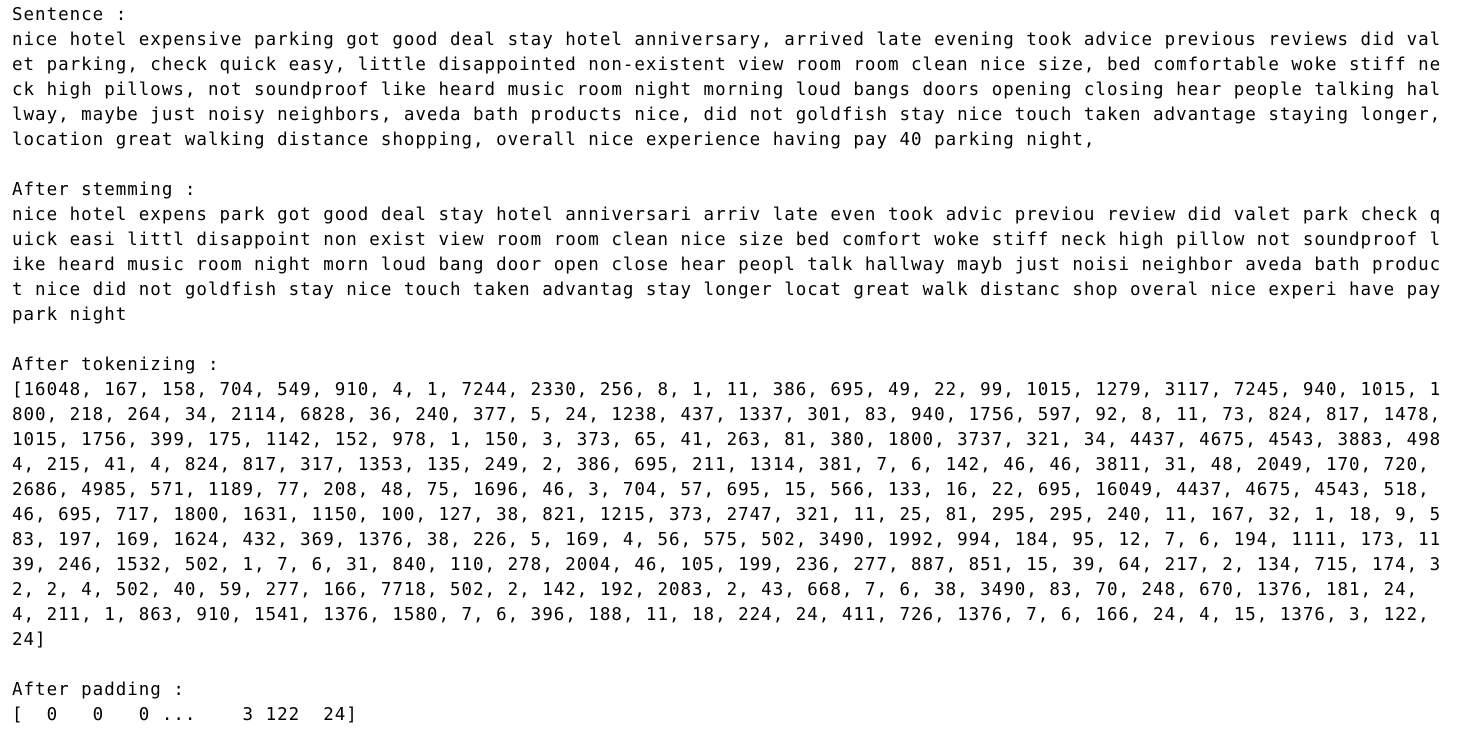  Describe the element at coordinates (185, 715) in the screenshot. I see `padding-text: [ 0 0 0 ... 3 122 24]` at that location.